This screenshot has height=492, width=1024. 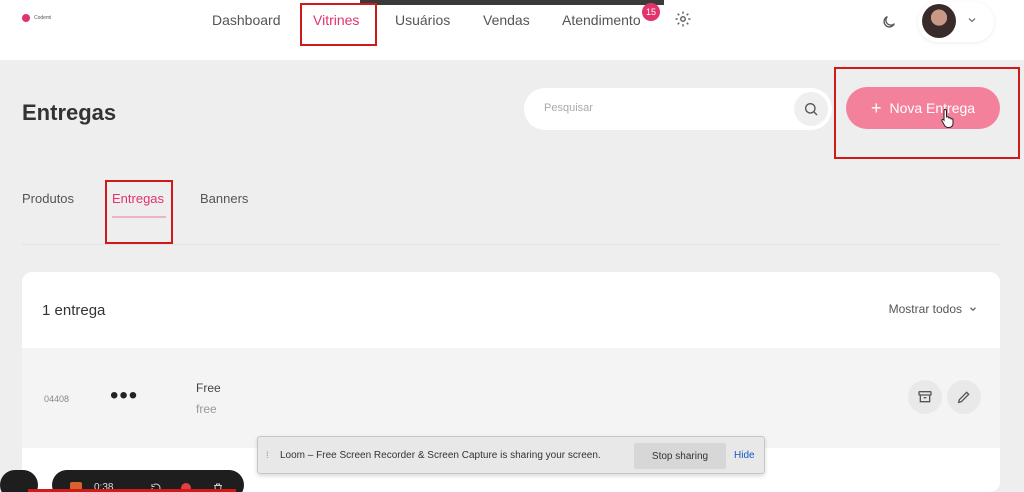 I want to click on top-nav-bar, so click(x=512, y=30).